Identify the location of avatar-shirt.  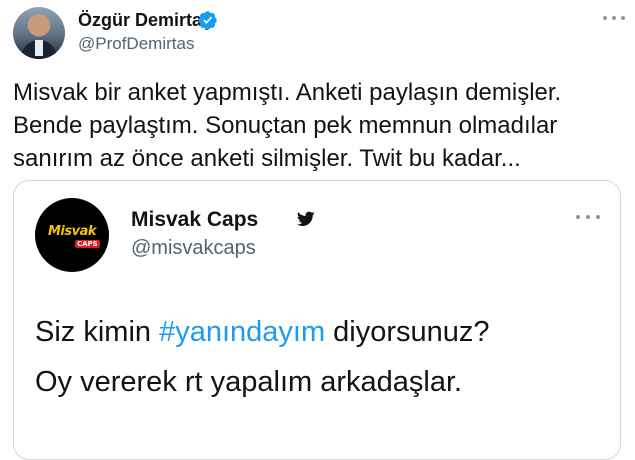
(39, 48).